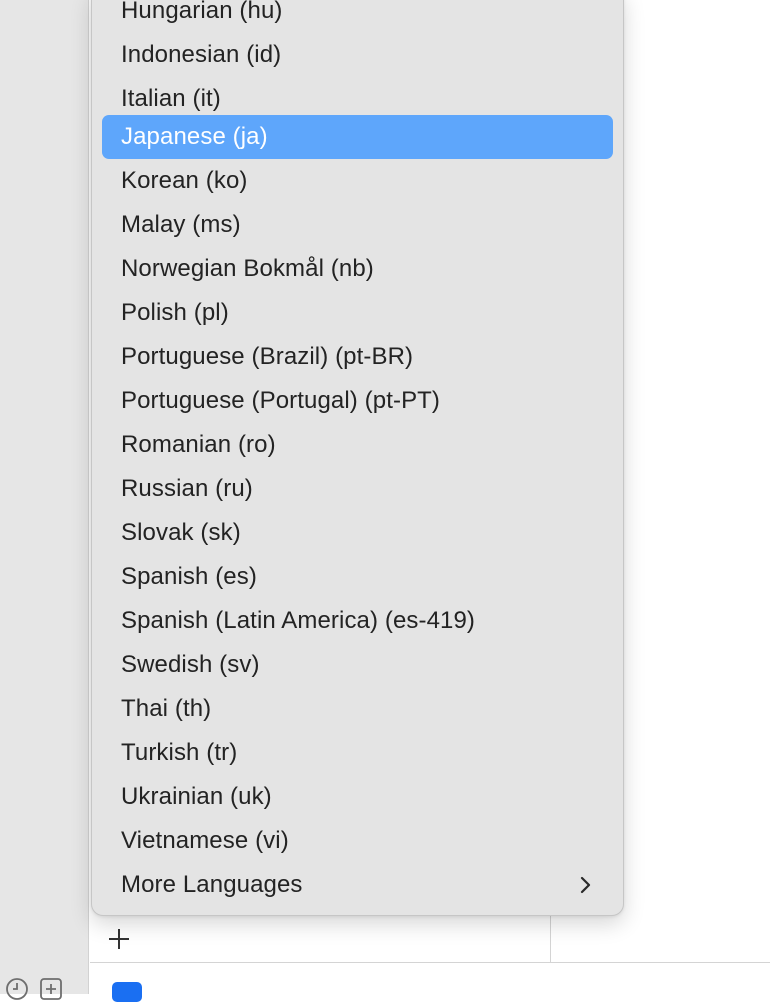 This screenshot has width=770, height=1007. I want to click on menu-item-label: Turkish (tr), so click(179, 752).